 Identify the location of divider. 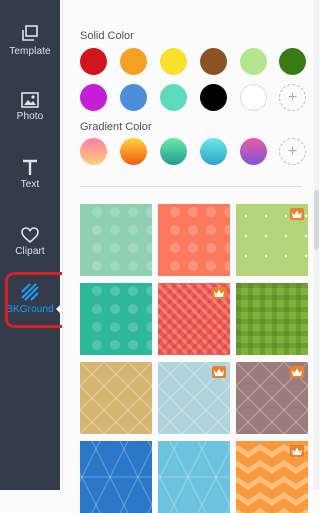
(191, 186).